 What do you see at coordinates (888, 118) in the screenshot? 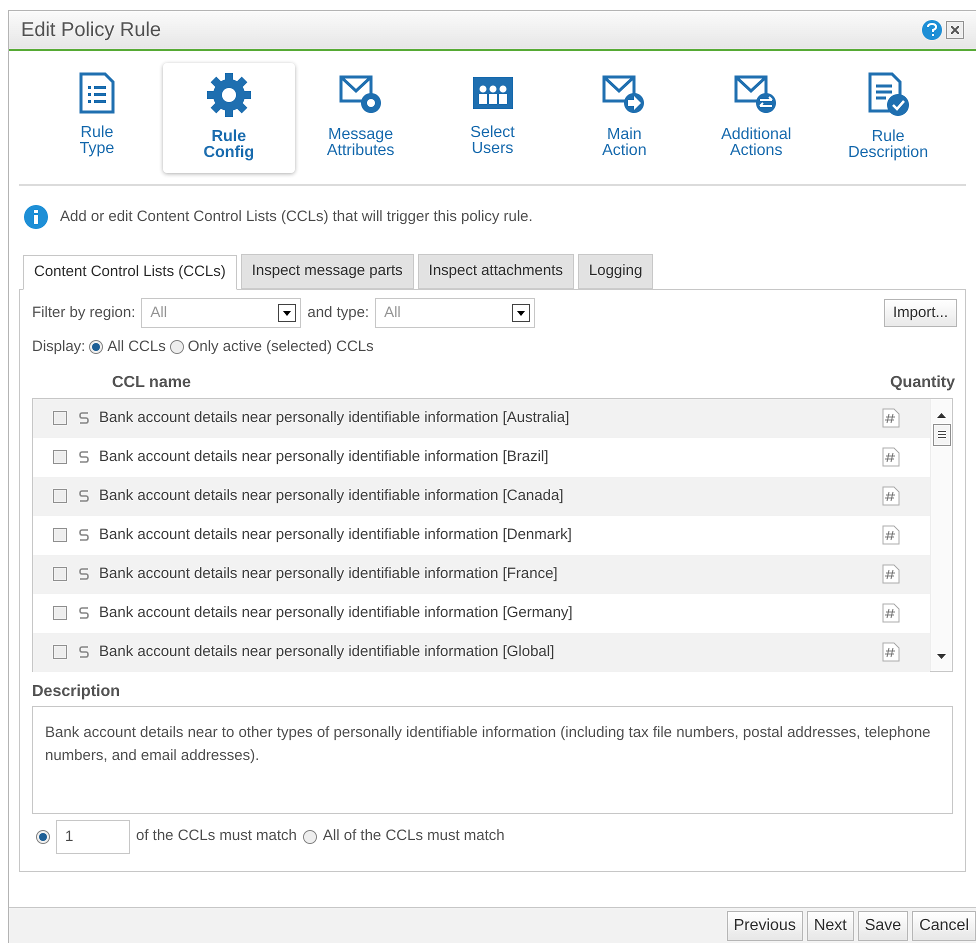
I see `wizard-step: Rule Description` at bounding box center [888, 118].